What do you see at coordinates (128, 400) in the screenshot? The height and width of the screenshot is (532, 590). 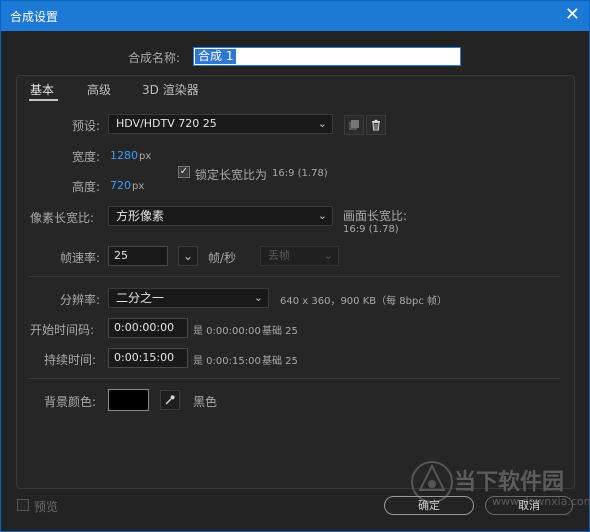 I see `bg-color-swatch` at bounding box center [128, 400].